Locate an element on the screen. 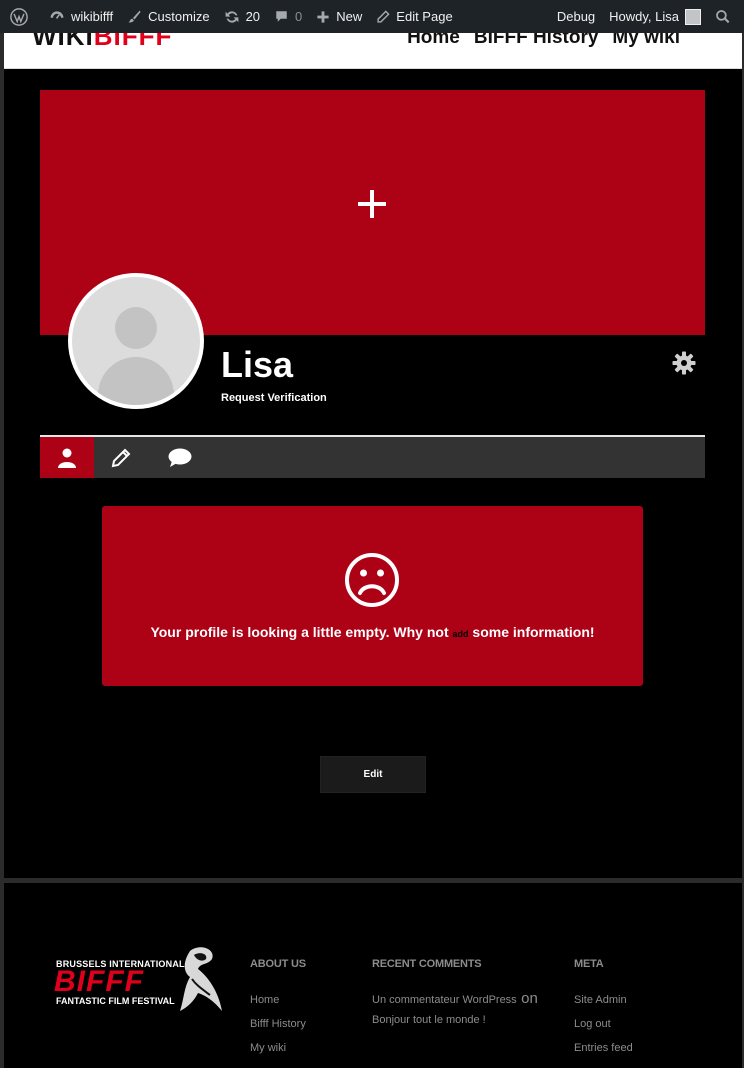 The height and width of the screenshot is (1068, 744). site-name-menu: wikibifff is located at coordinates (81, 16).